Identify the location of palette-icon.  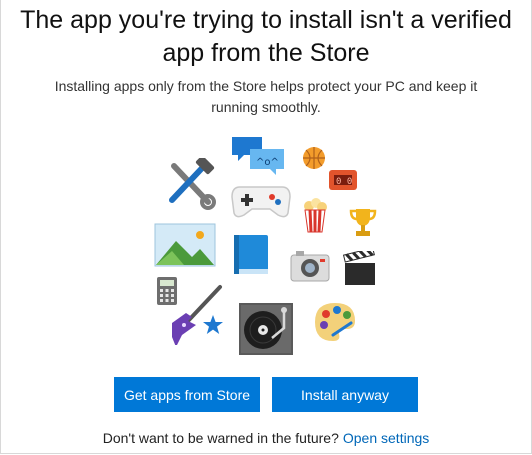
(335, 322).